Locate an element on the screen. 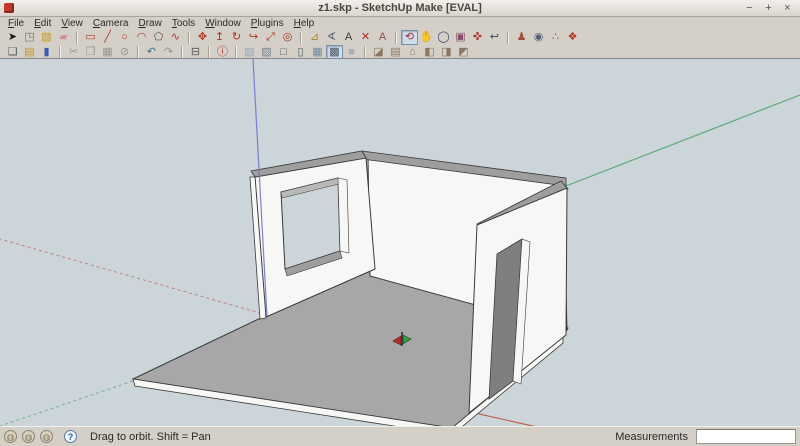 Image resolution: width=800 pixels, height=446 pixels. orbit-tool-icon: ⟲ is located at coordinates (409, 37).